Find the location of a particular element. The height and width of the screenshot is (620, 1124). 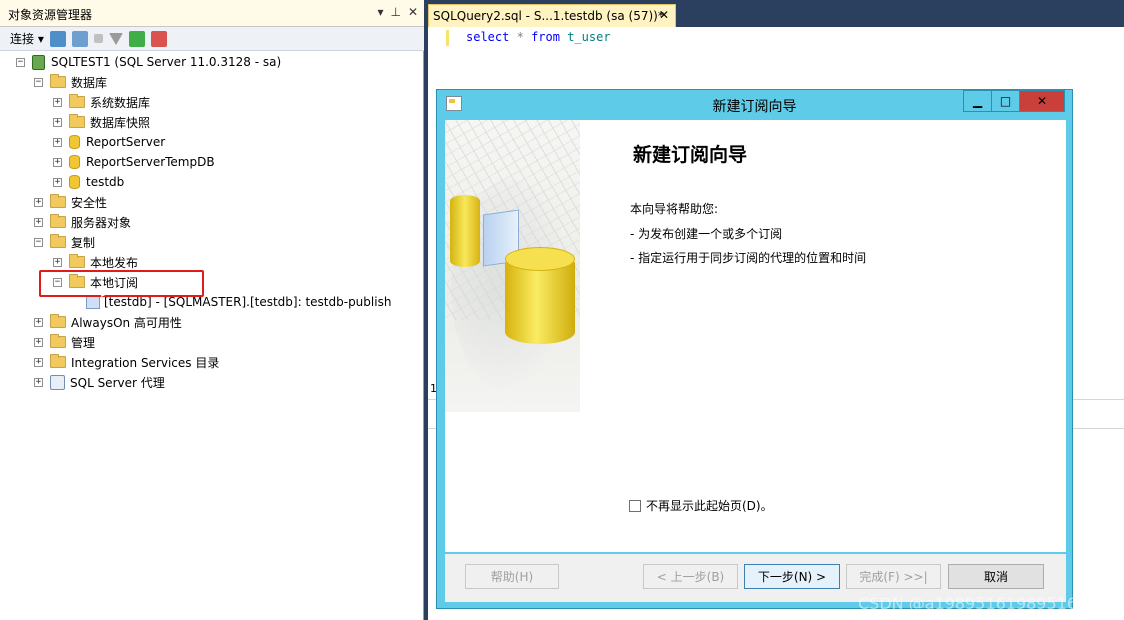

stop-icon is located at coordinates (98, 38).